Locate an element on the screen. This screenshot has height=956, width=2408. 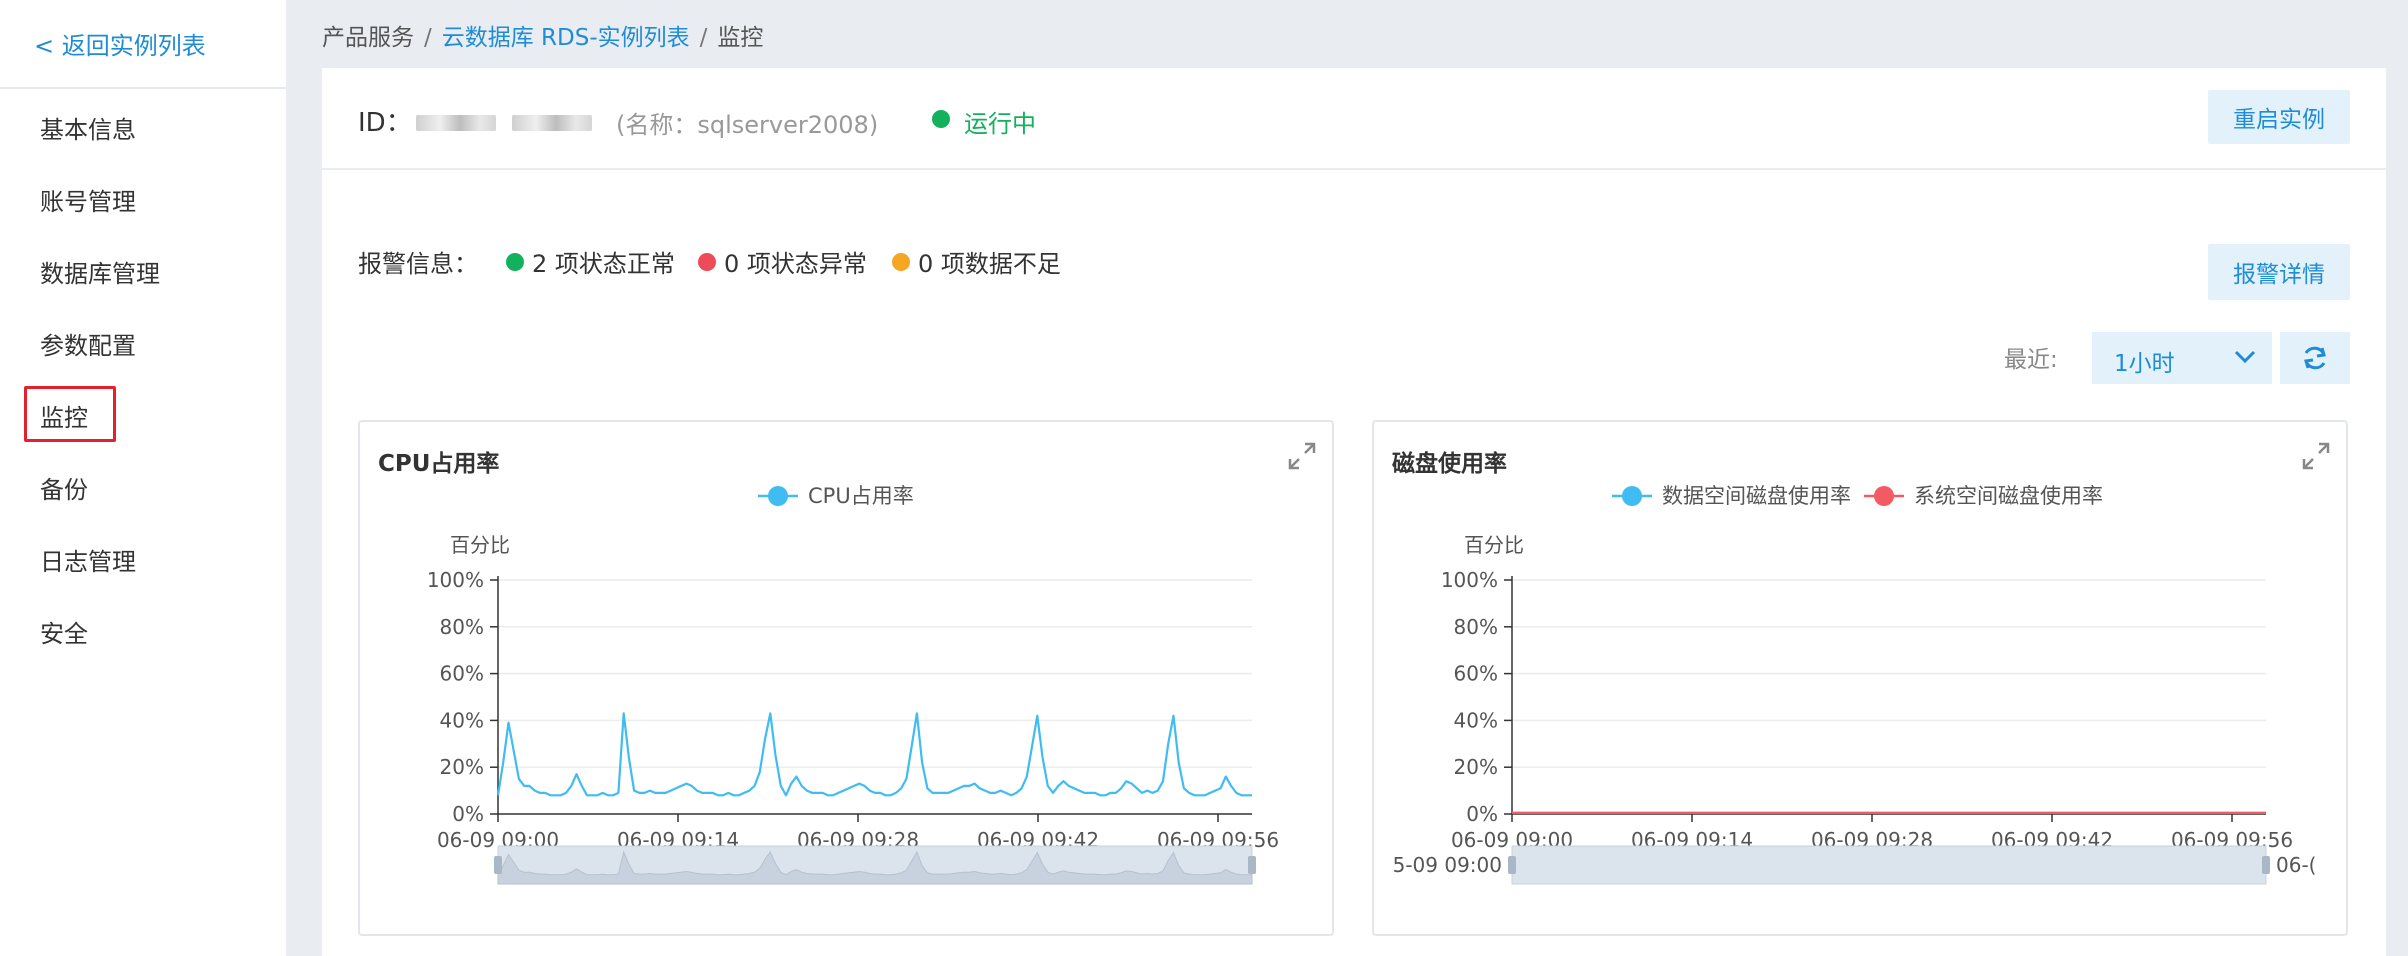
zoom-start-label: 5-09 09:00 is located at coordinates (1447, 865).